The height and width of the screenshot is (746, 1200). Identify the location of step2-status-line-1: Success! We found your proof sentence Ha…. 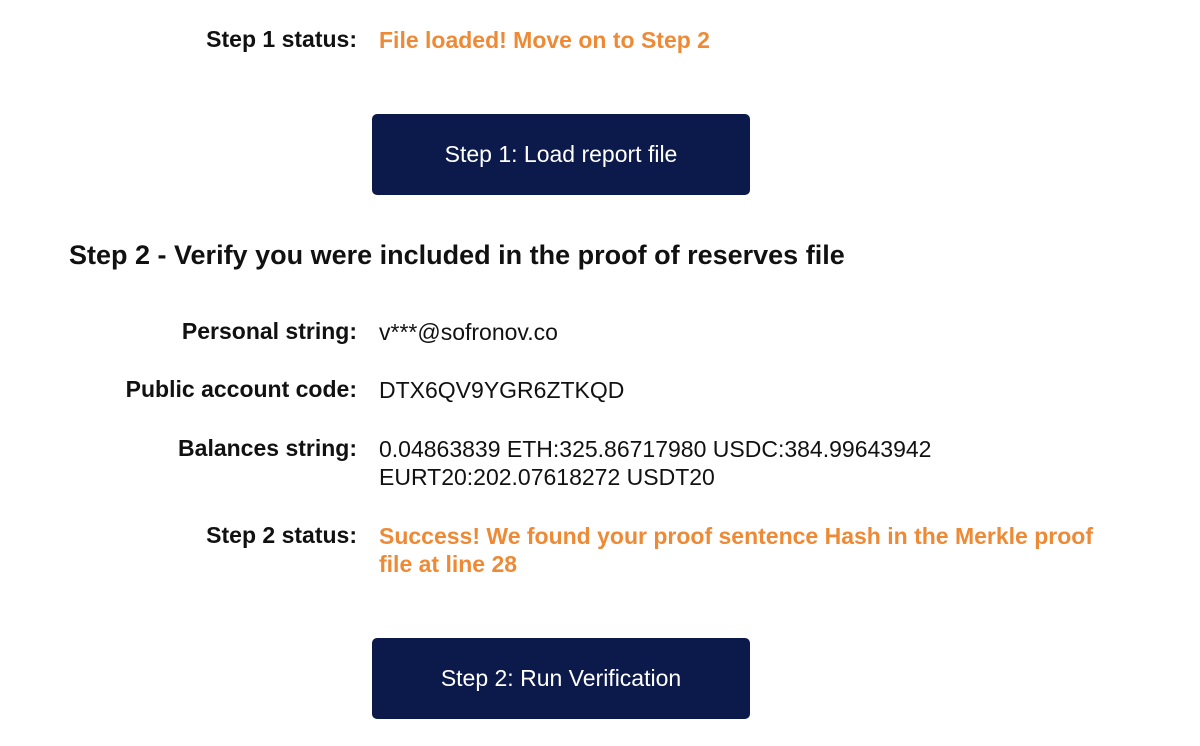
(736, 536).